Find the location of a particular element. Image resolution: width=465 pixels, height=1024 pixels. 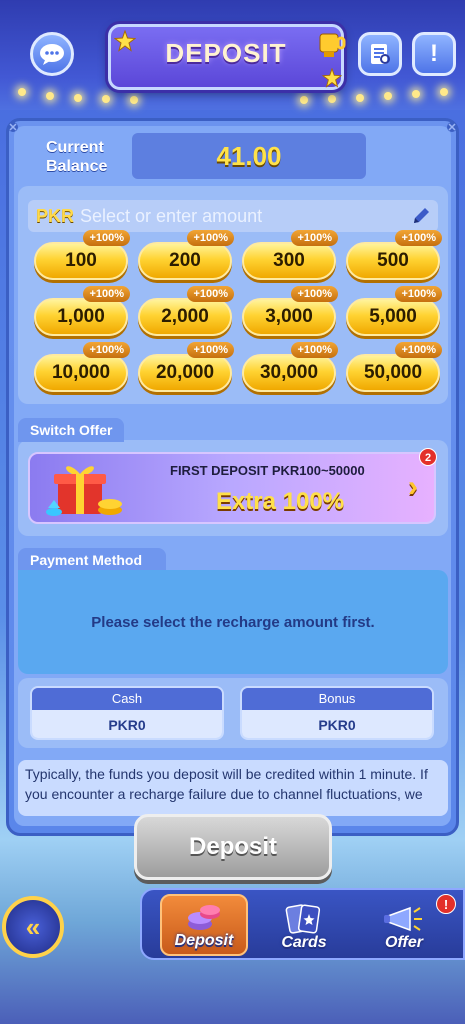

deposit-button: Deposit is located at coordinates (233, 847).